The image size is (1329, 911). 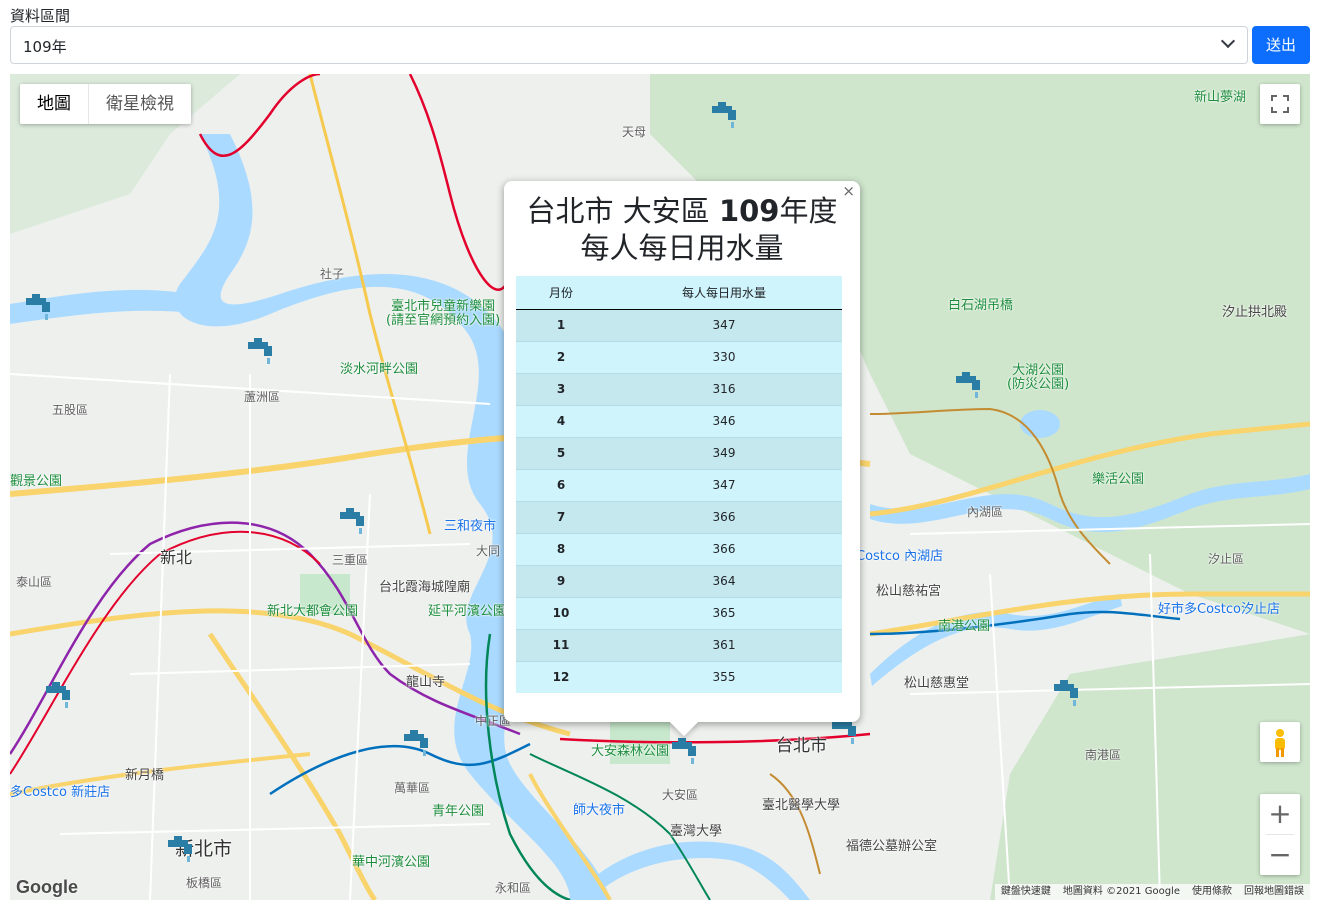 I want to click on table-row: 11 361, so click(x=679, y=644).